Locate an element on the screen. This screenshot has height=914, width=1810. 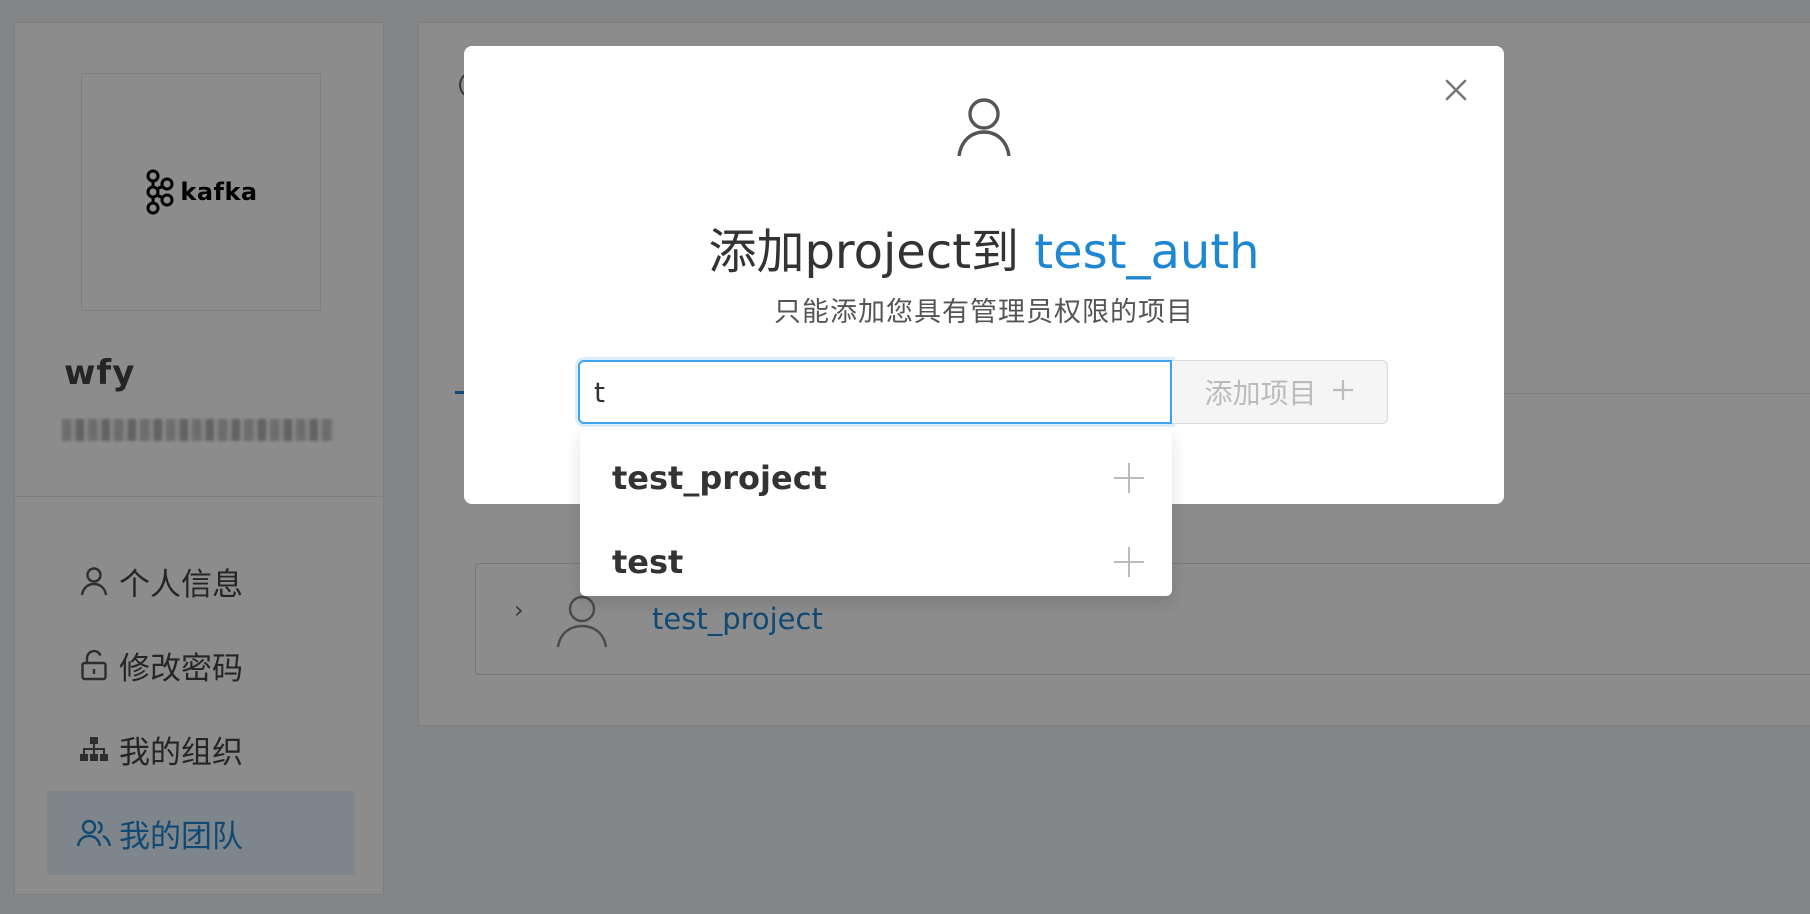
close-icon is located at coordinates (1456, 90).